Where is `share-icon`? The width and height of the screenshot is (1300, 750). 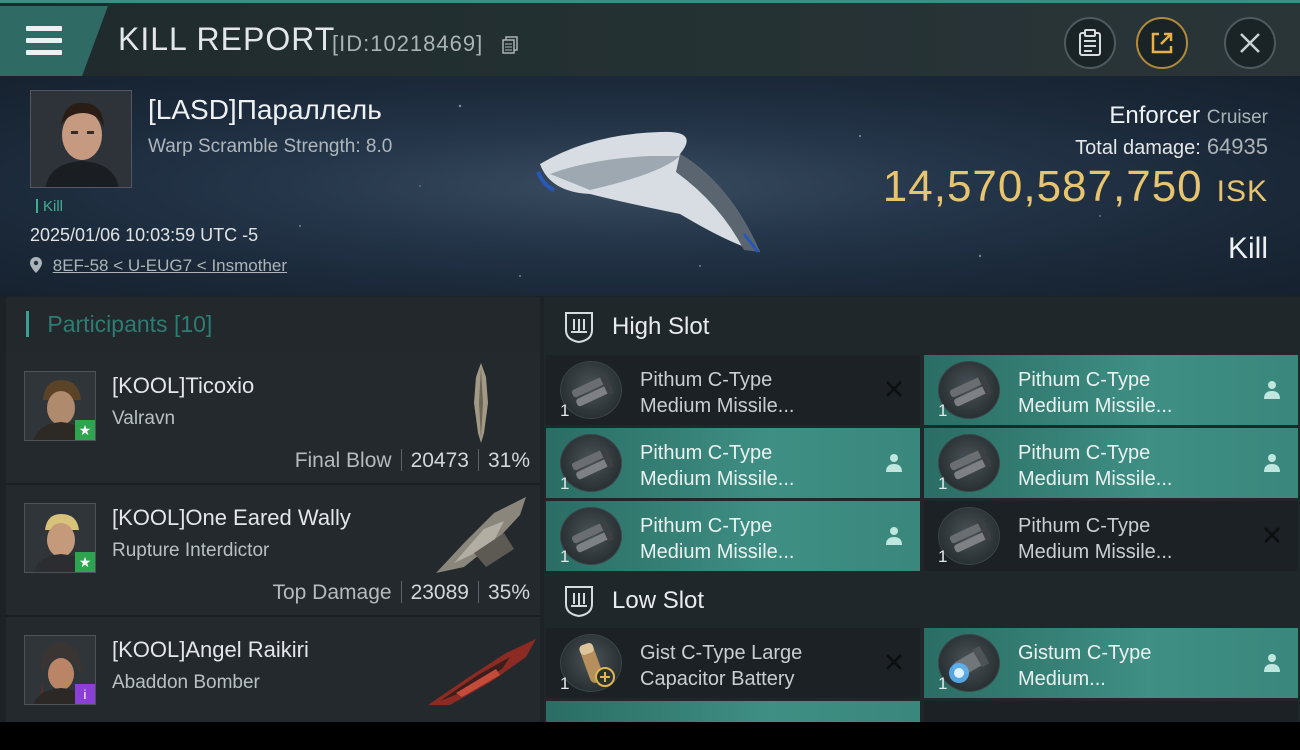
share-icon is located at coordinates (1162, 43).